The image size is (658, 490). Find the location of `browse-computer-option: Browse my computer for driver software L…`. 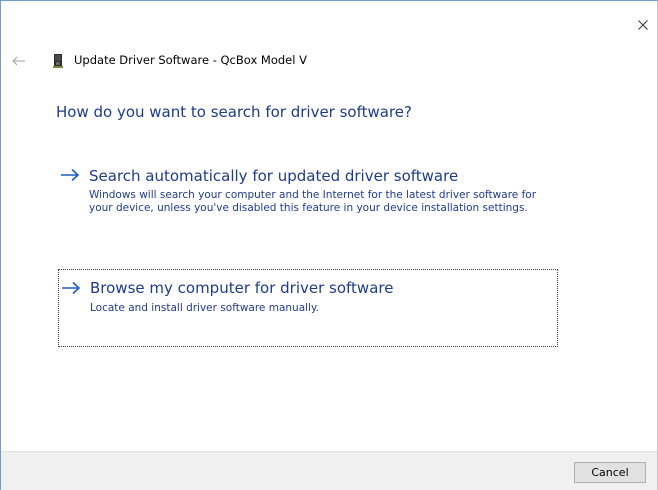

browse-computer-option: Browse my computer for driver software L… is located at coordinates (308, 308).